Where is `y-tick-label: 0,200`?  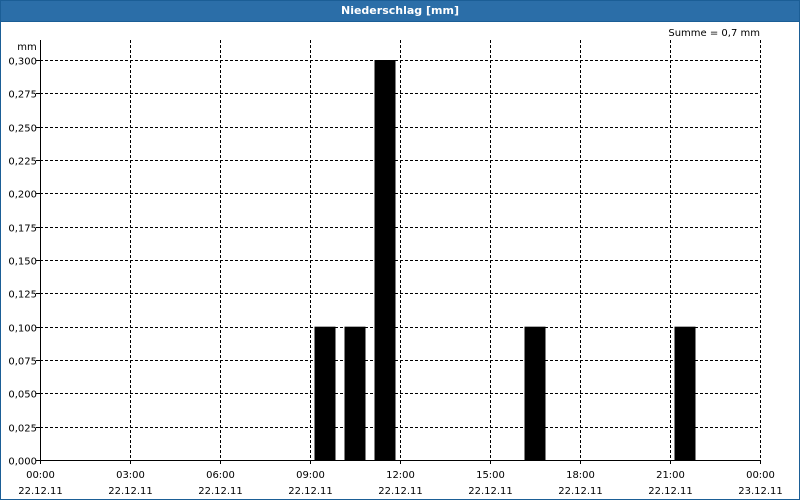 y-tick-label: 0,200 is located at coordinates (22, 195).